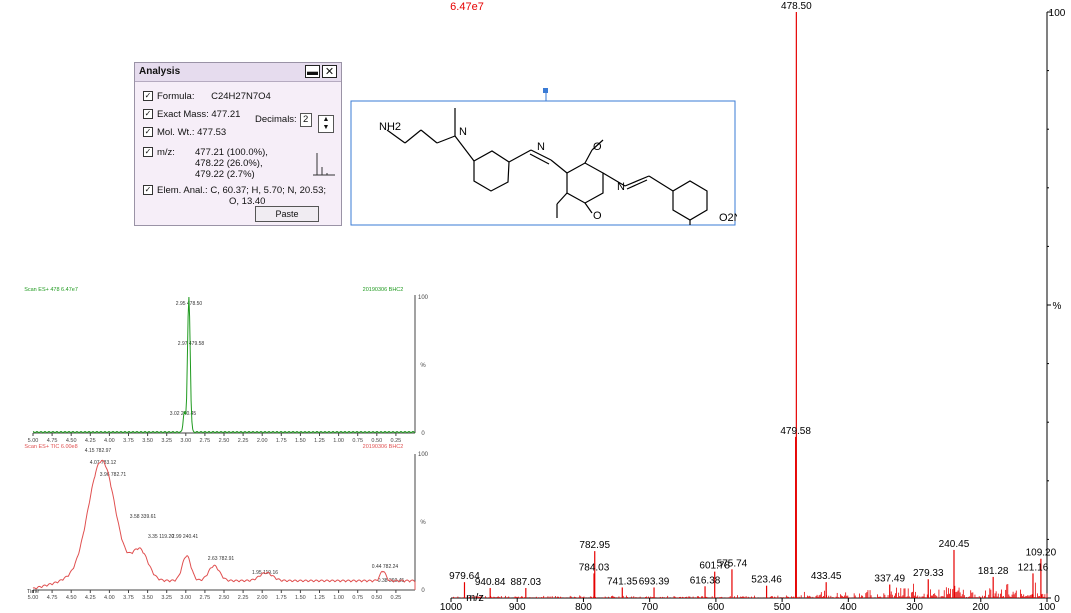 The image size is (1071, 613). I want to click on chemical-structure: O2N N N N NH2 O O, so click(537, 158).